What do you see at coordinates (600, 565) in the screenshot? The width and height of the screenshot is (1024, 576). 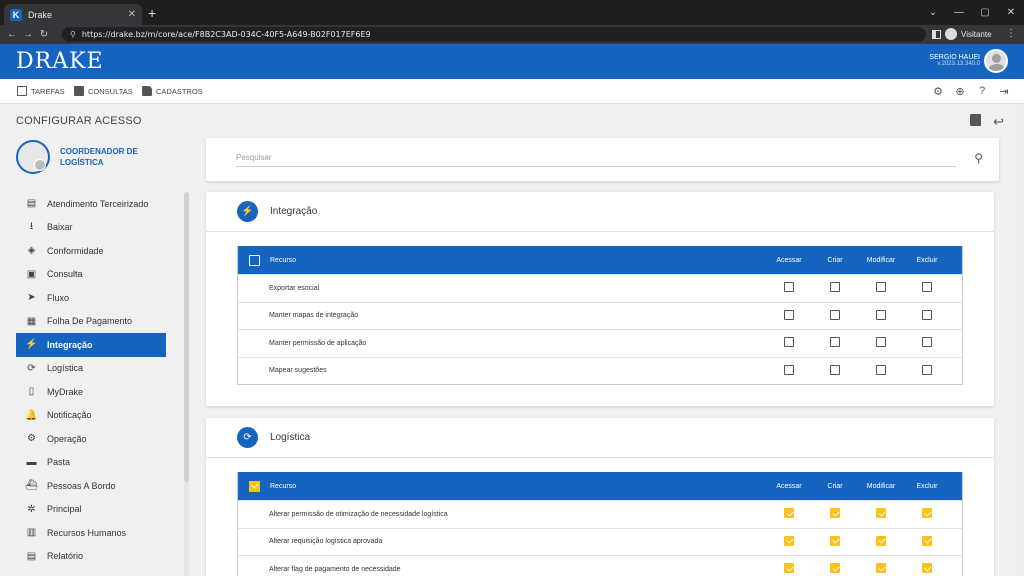 I see `table-row: Alterar flag de pagamento de necessidade` at bounding box center [600, 565].